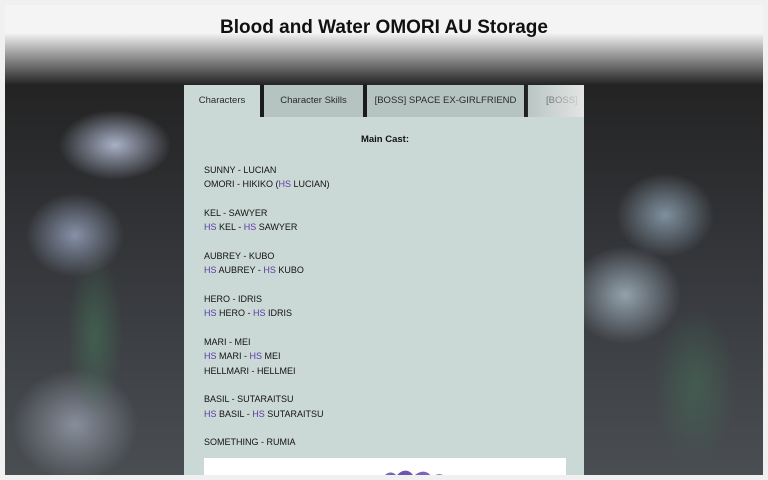  What do you see at coordinates (234, 413) in the screenshot?
I see `cast-text: BASIL -` at bounding box center [234, 413].